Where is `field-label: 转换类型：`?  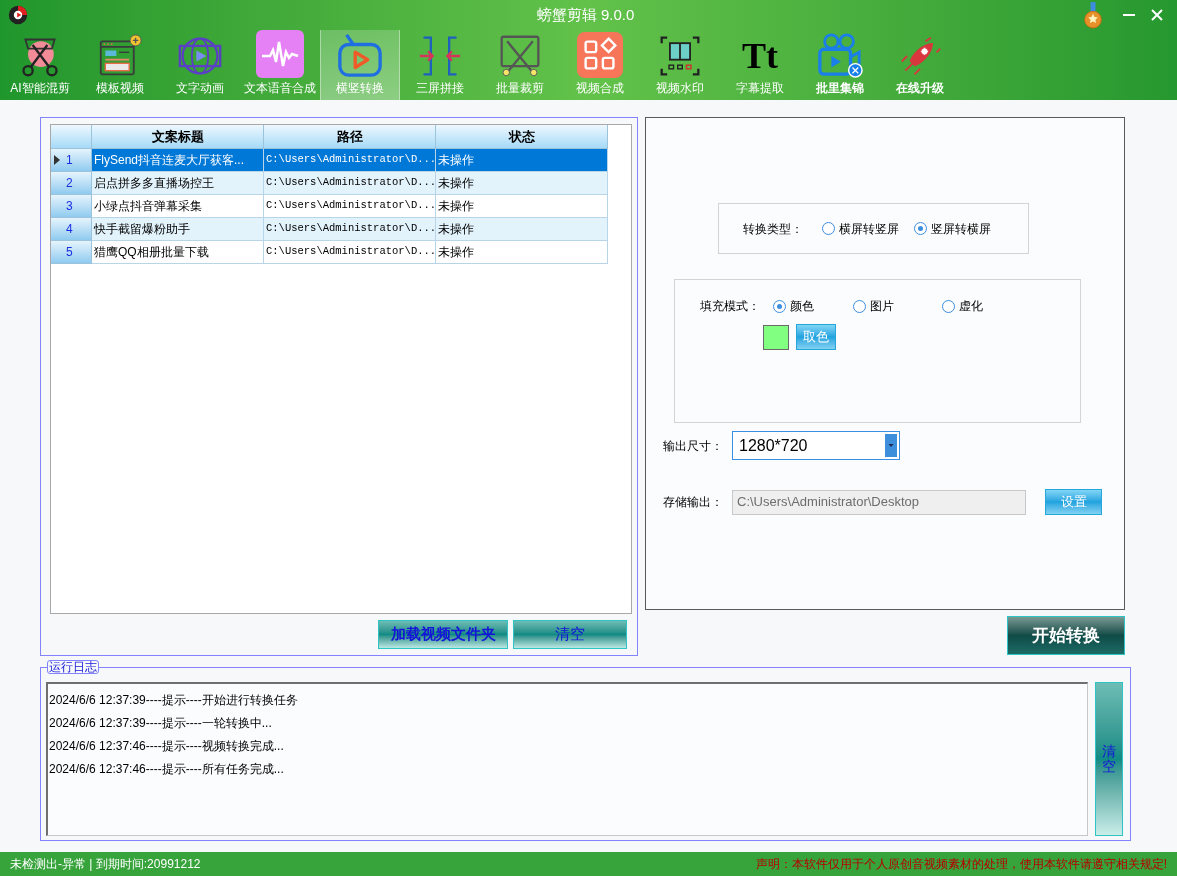 field-label: 转换类型： is located at coordinates (773, 229).